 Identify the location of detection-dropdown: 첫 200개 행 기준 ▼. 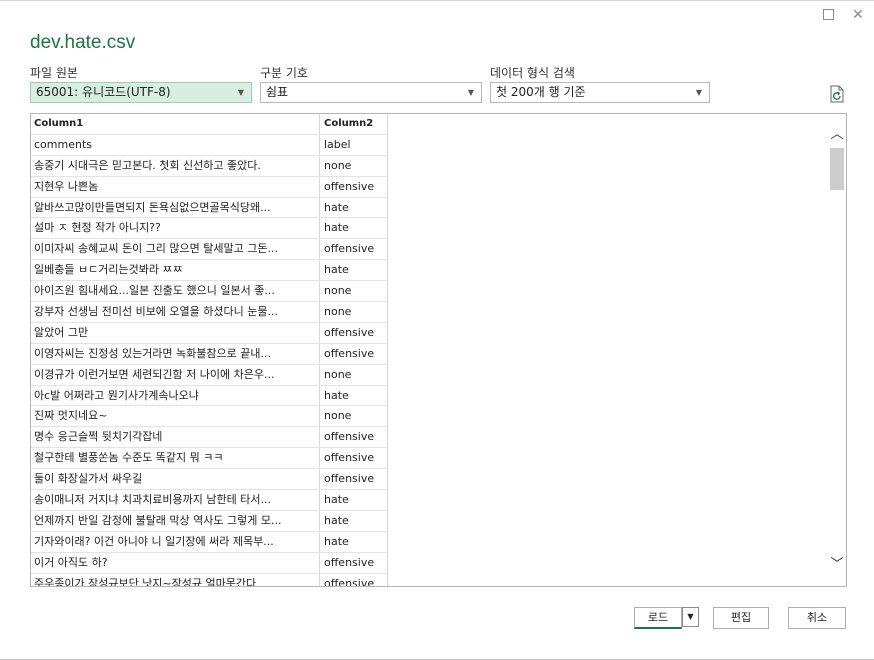
(600, 92).